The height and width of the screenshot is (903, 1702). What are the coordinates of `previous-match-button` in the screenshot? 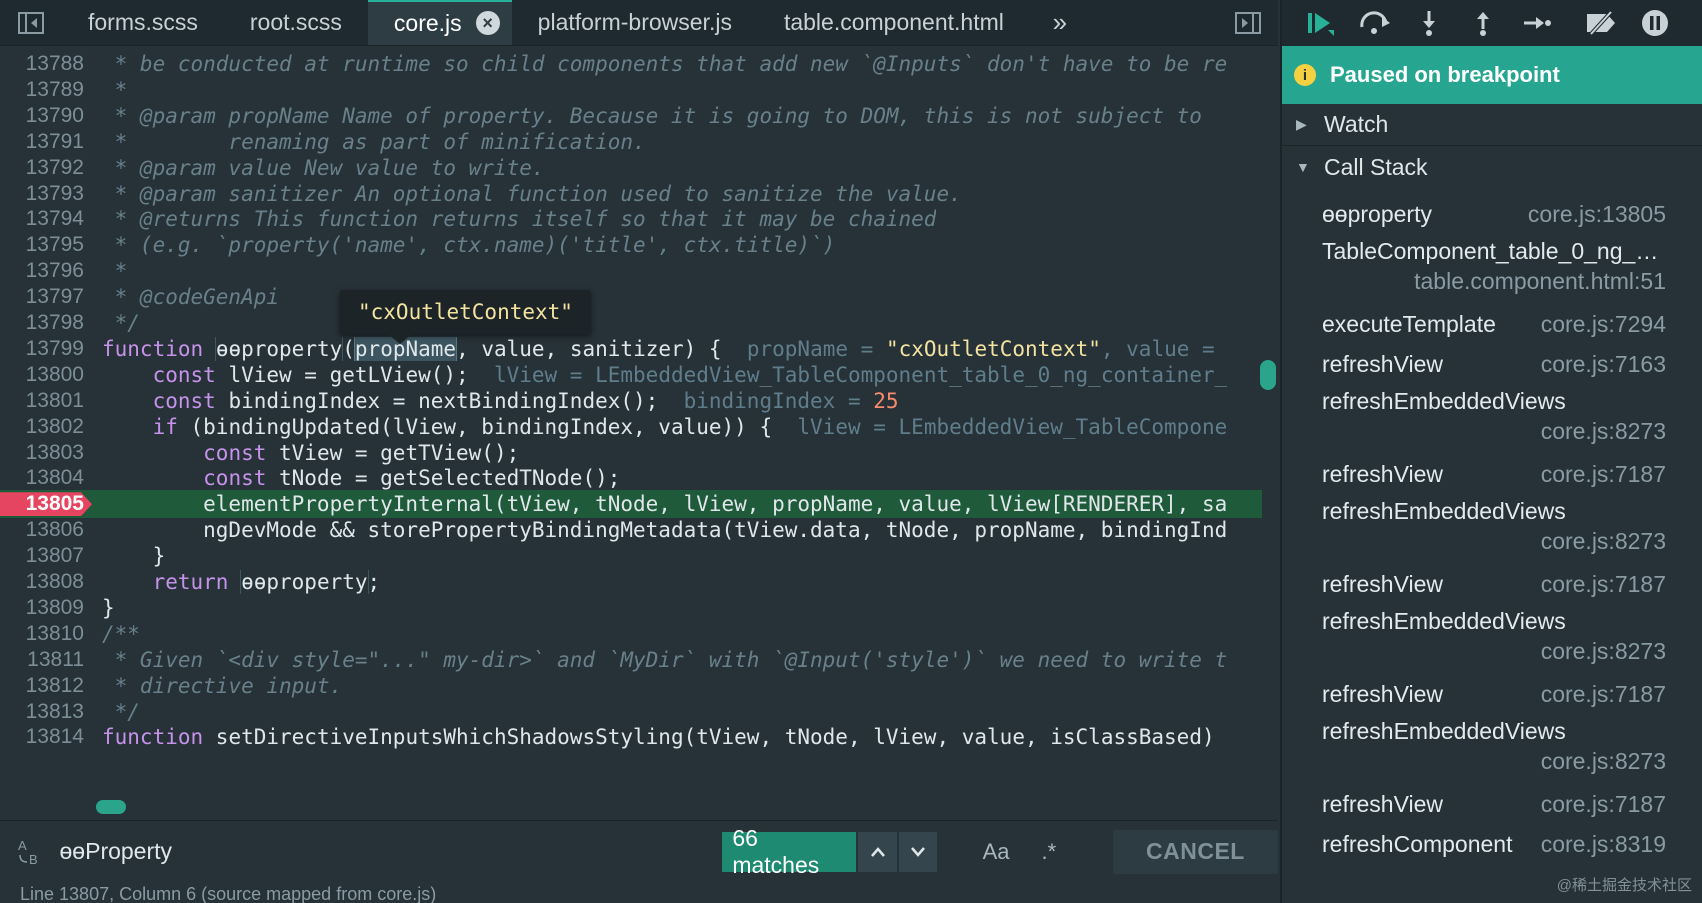 It's located at (877, 851).